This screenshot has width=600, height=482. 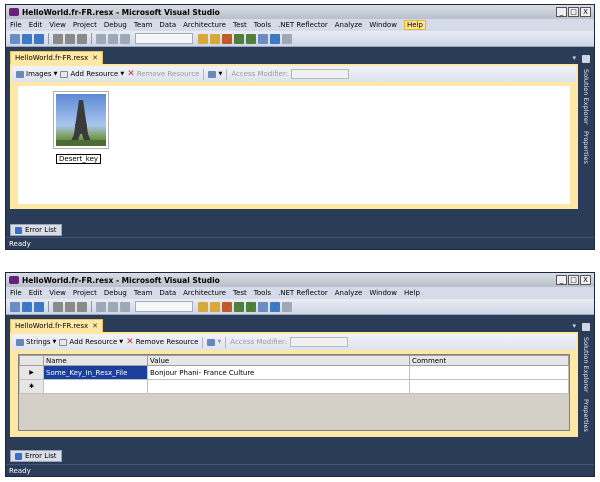 I want to click on menu-edit: Edit, so click(x=36, y=25).